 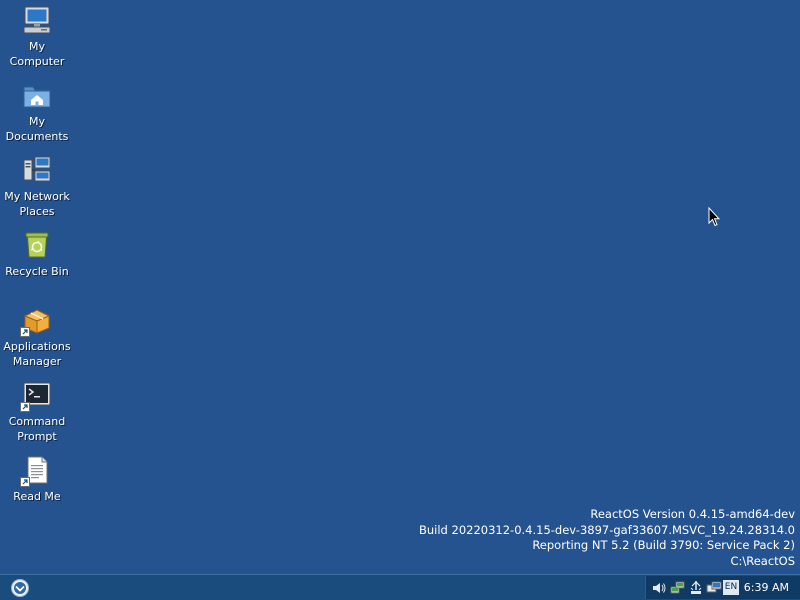 I want to click on system-path-line: C:\ReactOS, so click(x=762, y=560).